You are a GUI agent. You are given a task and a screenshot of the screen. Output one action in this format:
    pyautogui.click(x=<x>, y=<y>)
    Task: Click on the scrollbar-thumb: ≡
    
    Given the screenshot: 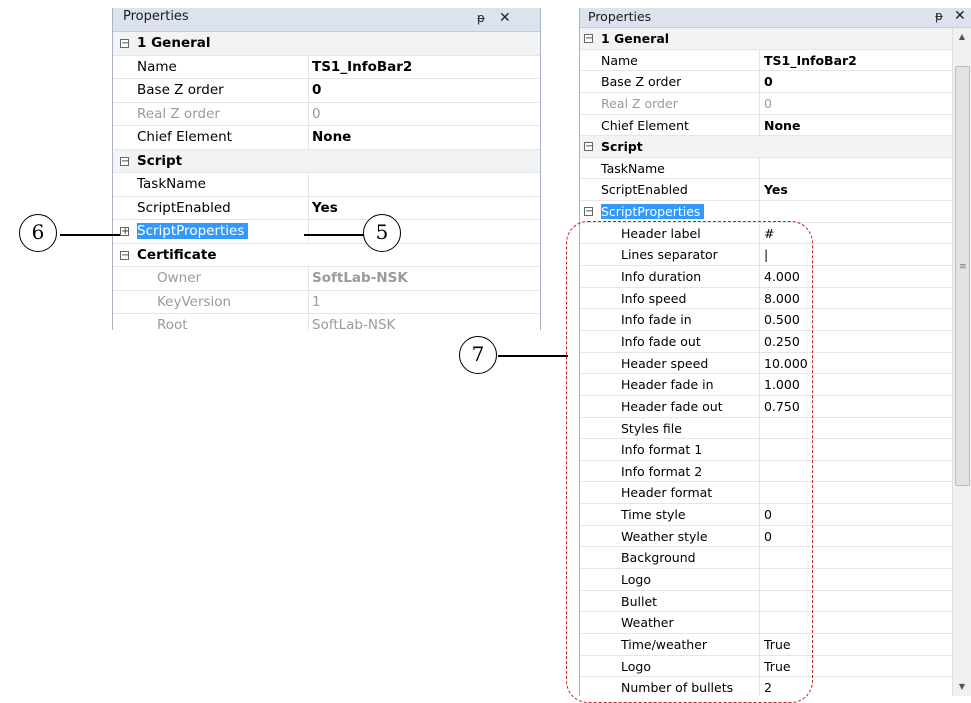 What is the action you would take?
    pyautogui.click(x=962, y=276)
    